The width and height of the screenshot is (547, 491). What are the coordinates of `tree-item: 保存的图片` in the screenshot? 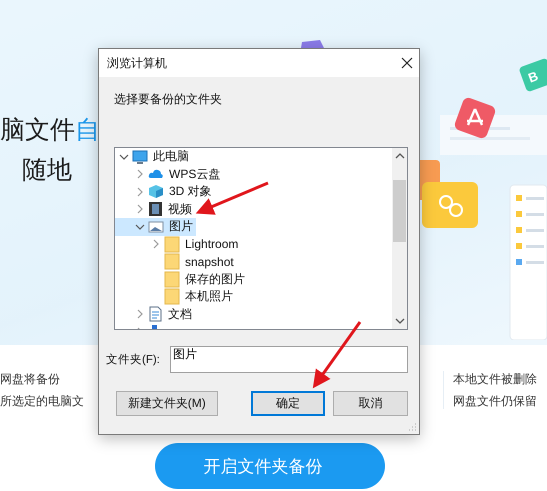 It's located at (181, 279).